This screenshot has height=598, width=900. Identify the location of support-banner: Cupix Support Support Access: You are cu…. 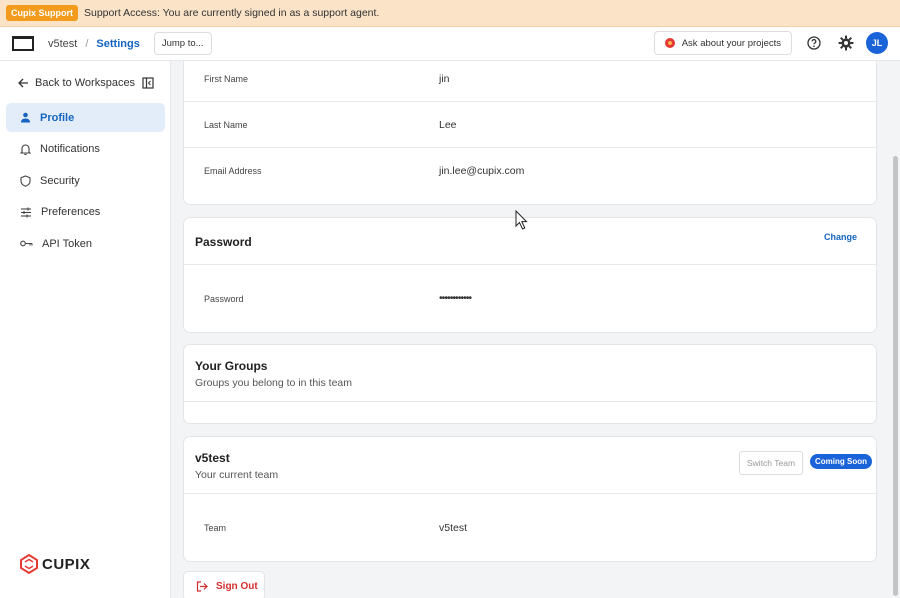
(450, 13).